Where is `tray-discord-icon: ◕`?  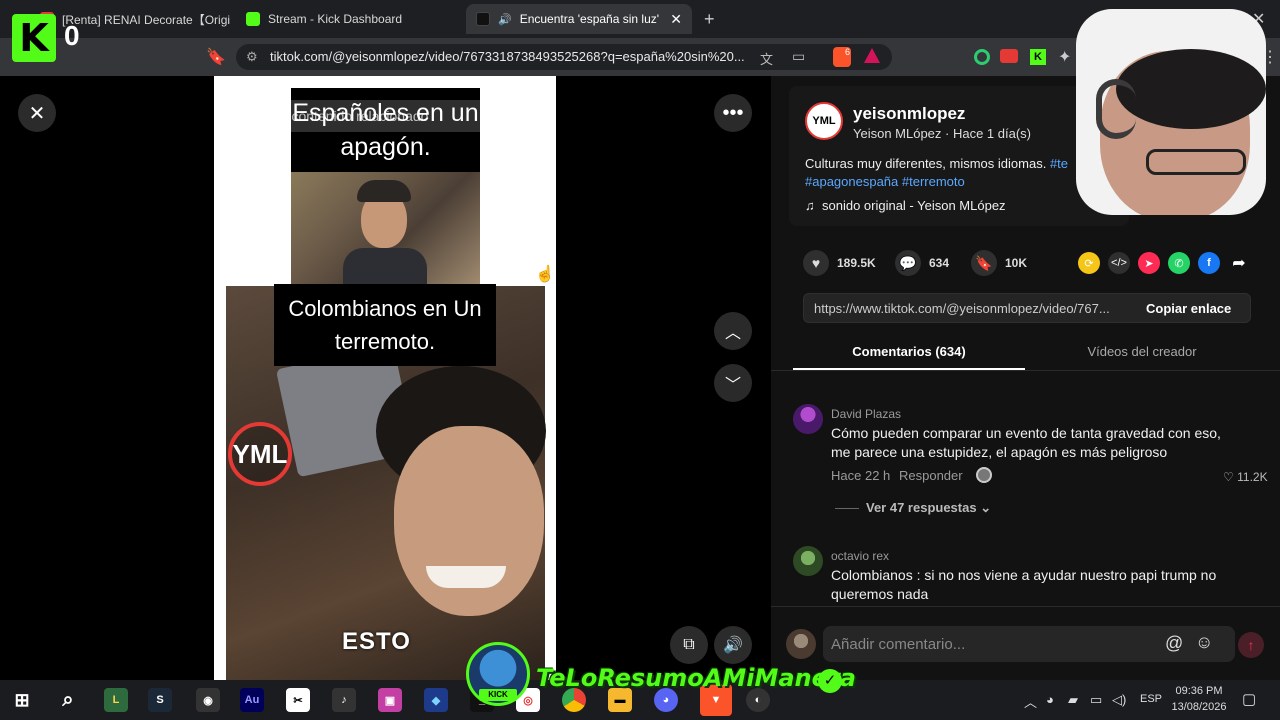
tray-discord-icon: ◕ is located at coordinates (1050, 699).